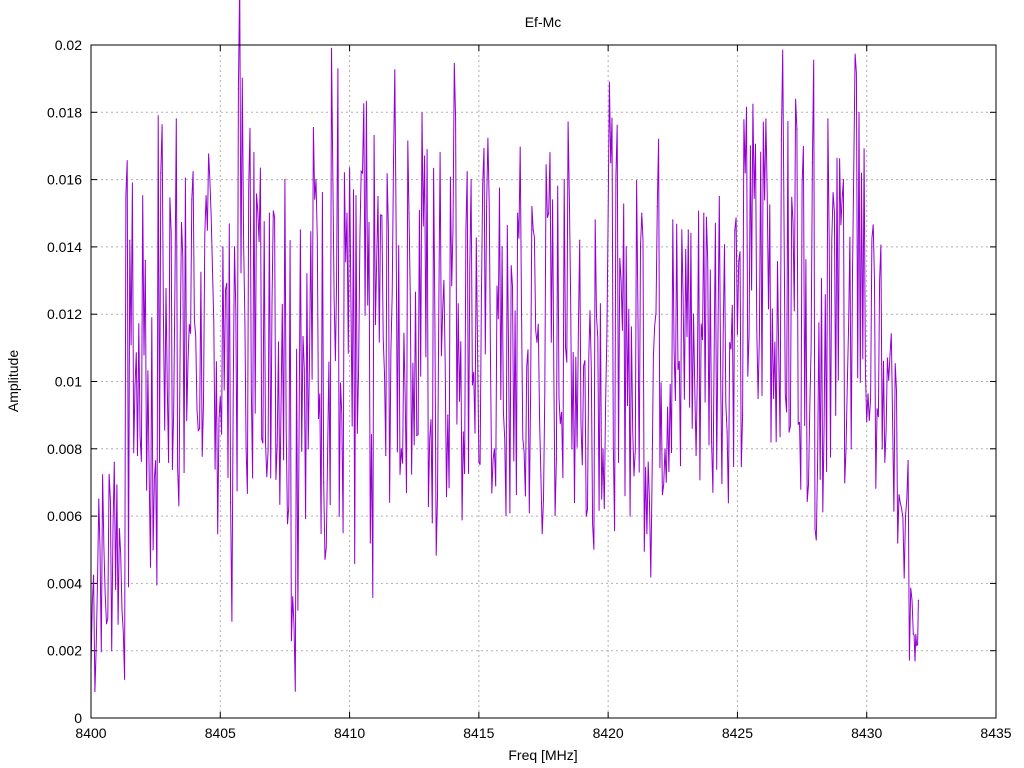 The width and height of the screenshot is (1024, 768). I want to click on x-axis-label: Freq [MHz], so click(542, 755).